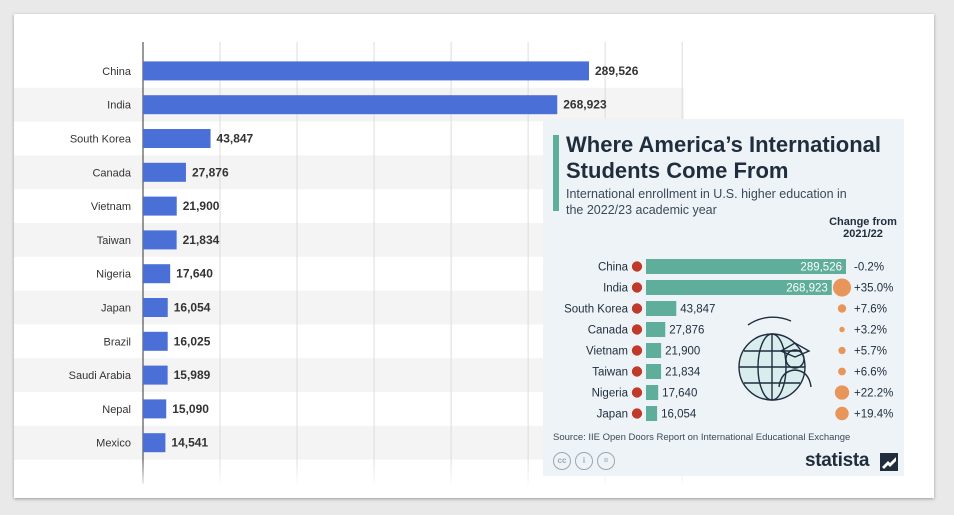 This screenshot has width=954, height=515. What do you see at coordinates (596, 310) in the screenshot?
I see `country-label-south-korea: South Korea` at bounding box center [596, 310].